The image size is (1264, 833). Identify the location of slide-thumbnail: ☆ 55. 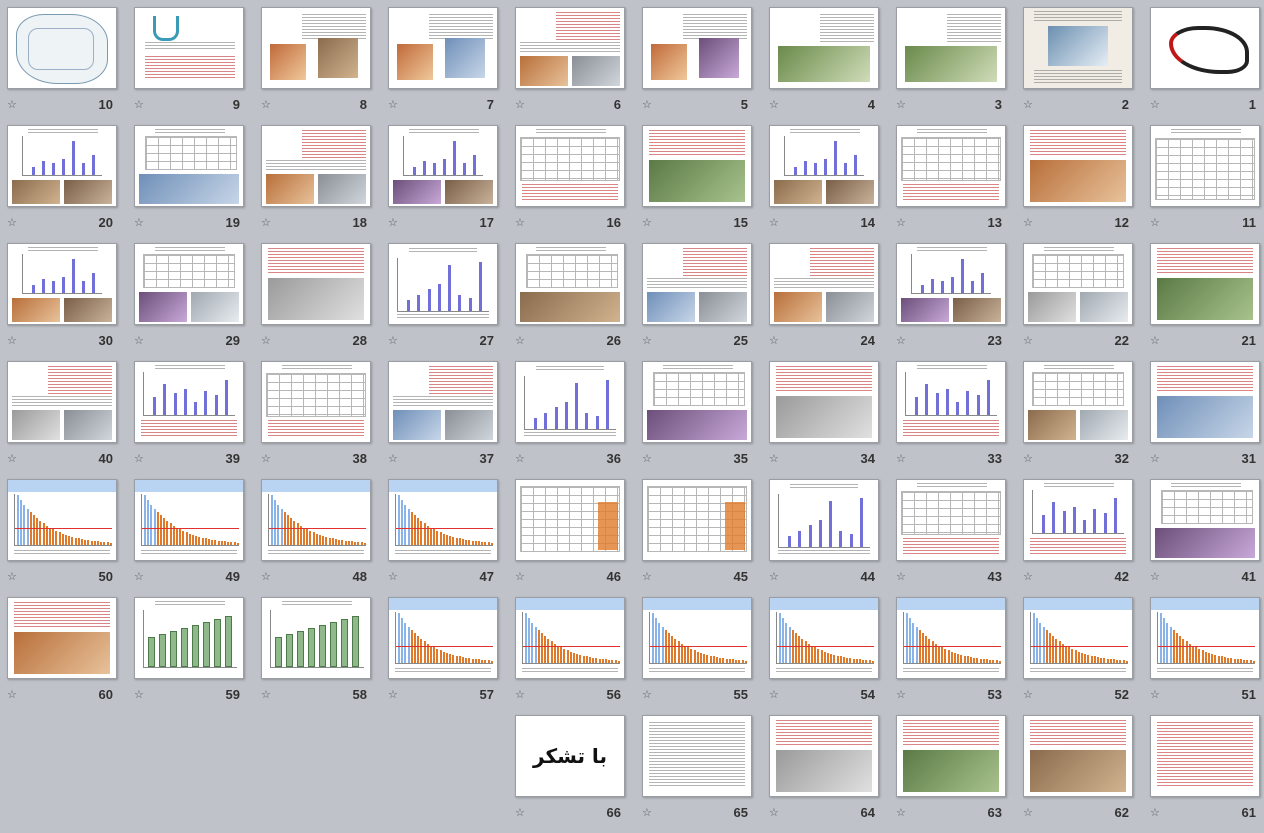
(697, 656).